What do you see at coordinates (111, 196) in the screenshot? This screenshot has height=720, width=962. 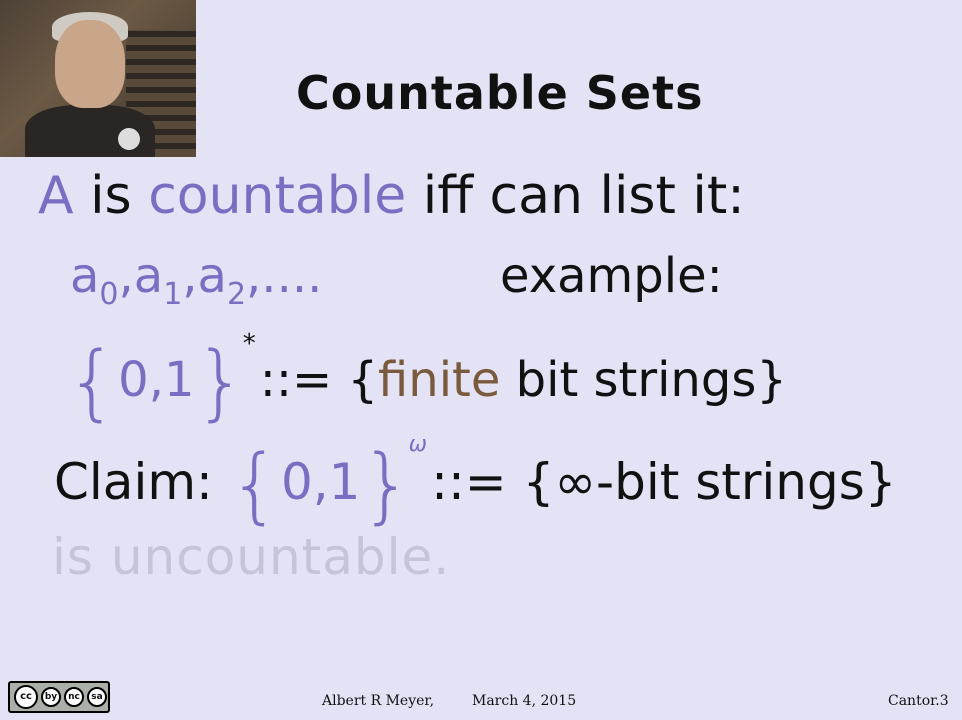 I see `text-is: is` at bounding box center [111, 196].